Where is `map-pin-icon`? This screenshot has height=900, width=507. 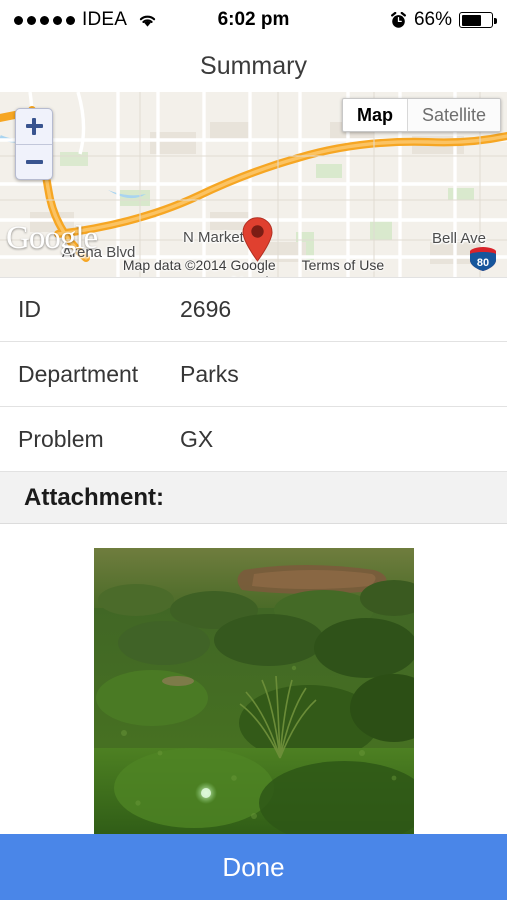 map-pin-icon is located at coordinates (257, 239).